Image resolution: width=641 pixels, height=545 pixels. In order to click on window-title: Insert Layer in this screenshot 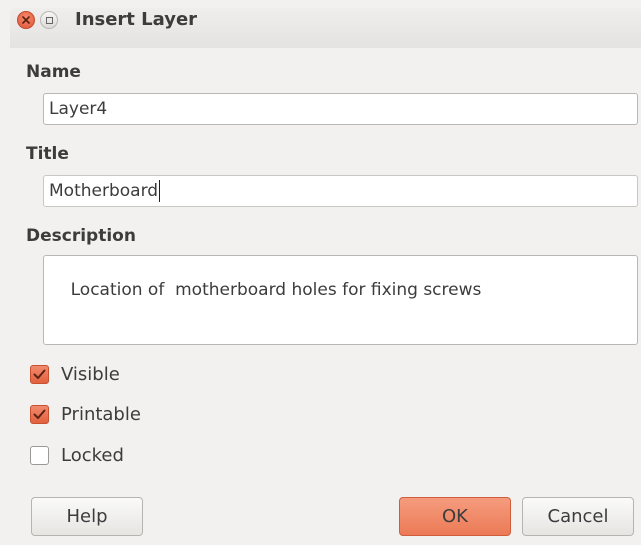, I will do `click(136, 19)`.